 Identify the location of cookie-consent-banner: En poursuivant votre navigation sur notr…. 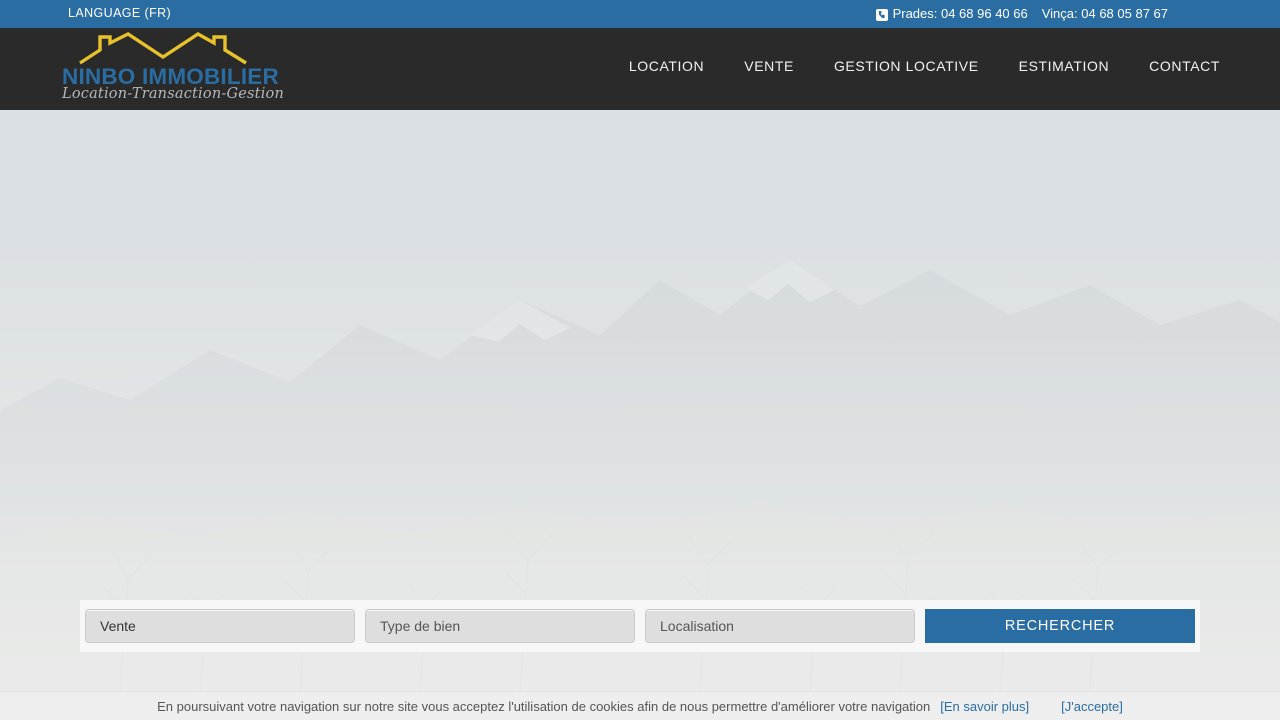
(640, 705).